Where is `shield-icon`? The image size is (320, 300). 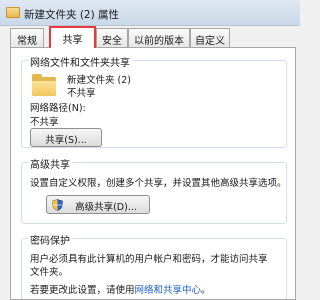
shield-icon is located at coordinates (57, 205).